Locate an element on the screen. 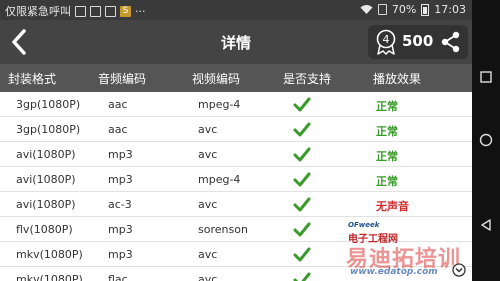 The image size is (500, 281). back-triangle-icon is located at coordinates (486, 225).